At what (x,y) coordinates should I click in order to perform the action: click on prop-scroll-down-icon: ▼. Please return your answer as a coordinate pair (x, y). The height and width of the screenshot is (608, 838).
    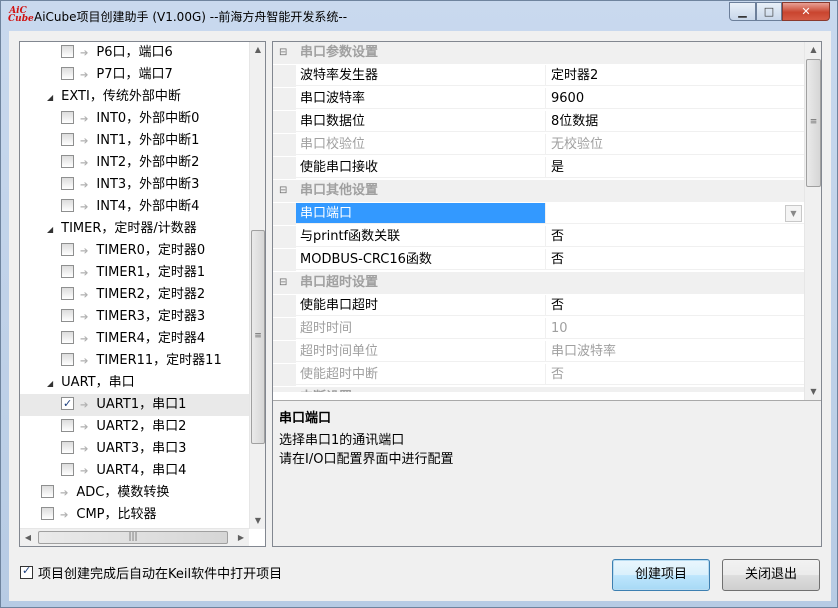
    Looking at the image, I should click on (813, 392).